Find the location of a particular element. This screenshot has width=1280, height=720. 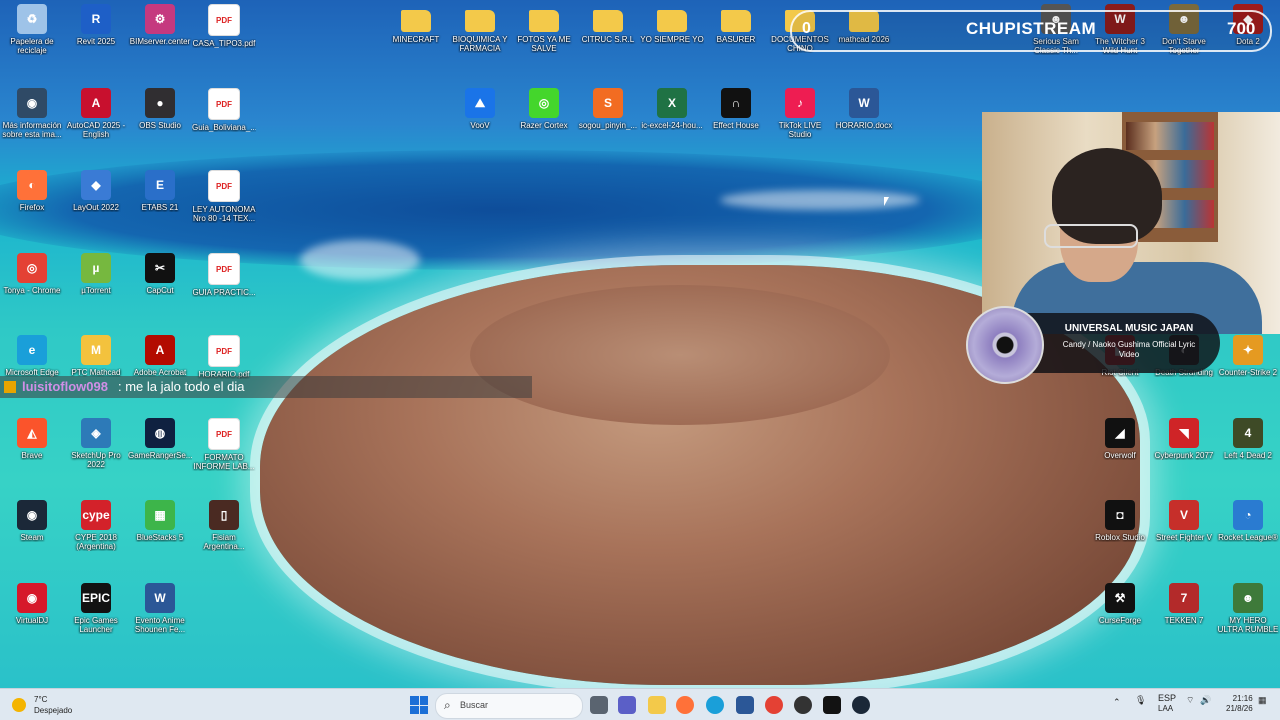

steam-icon is located at coordinates (861, 705).